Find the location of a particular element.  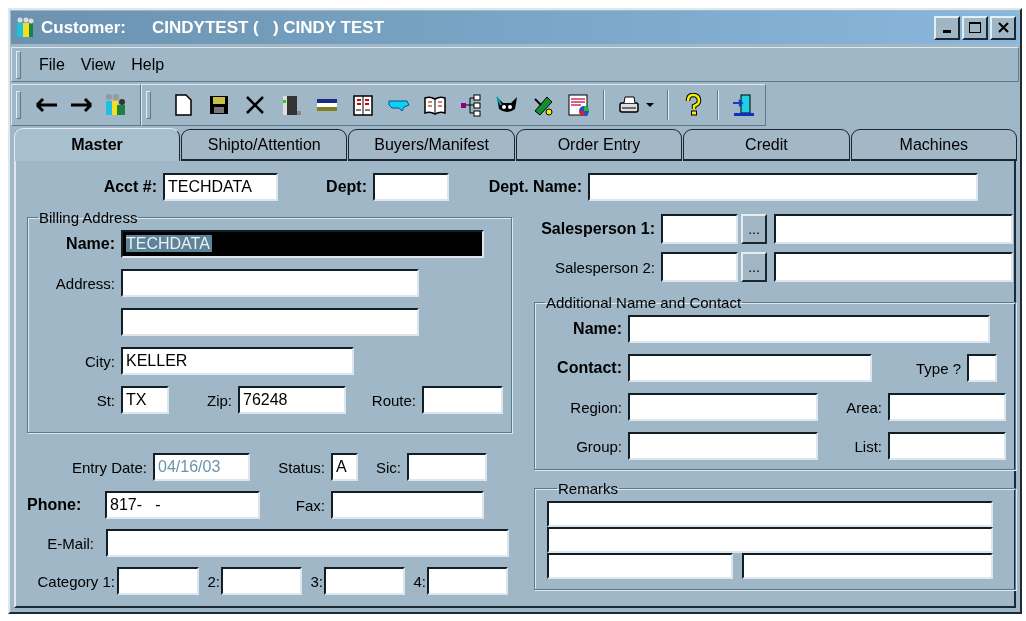

maximize-button is located at coordinates (975, 27).